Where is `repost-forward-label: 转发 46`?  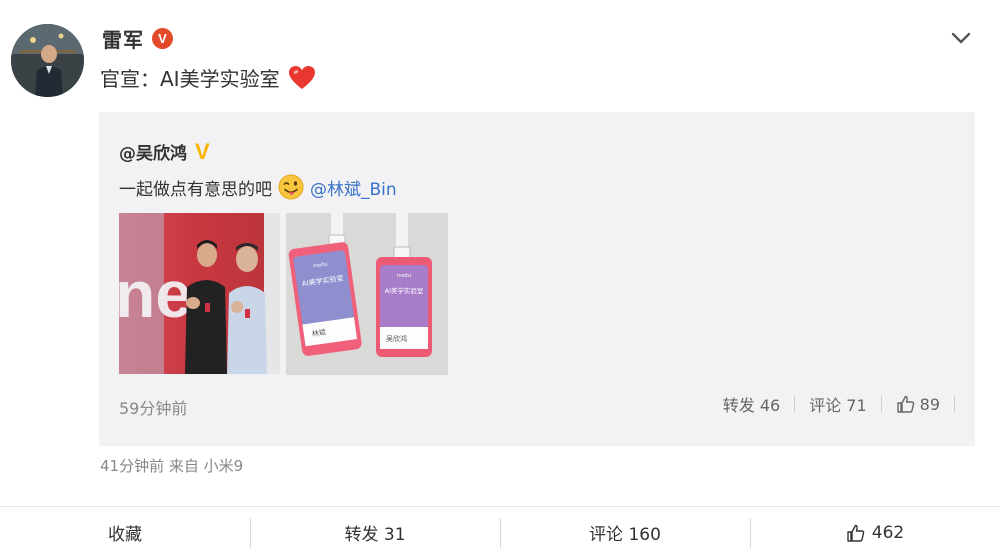
repost-forward-label: 转发 46 is located at coordinates (751, 405).